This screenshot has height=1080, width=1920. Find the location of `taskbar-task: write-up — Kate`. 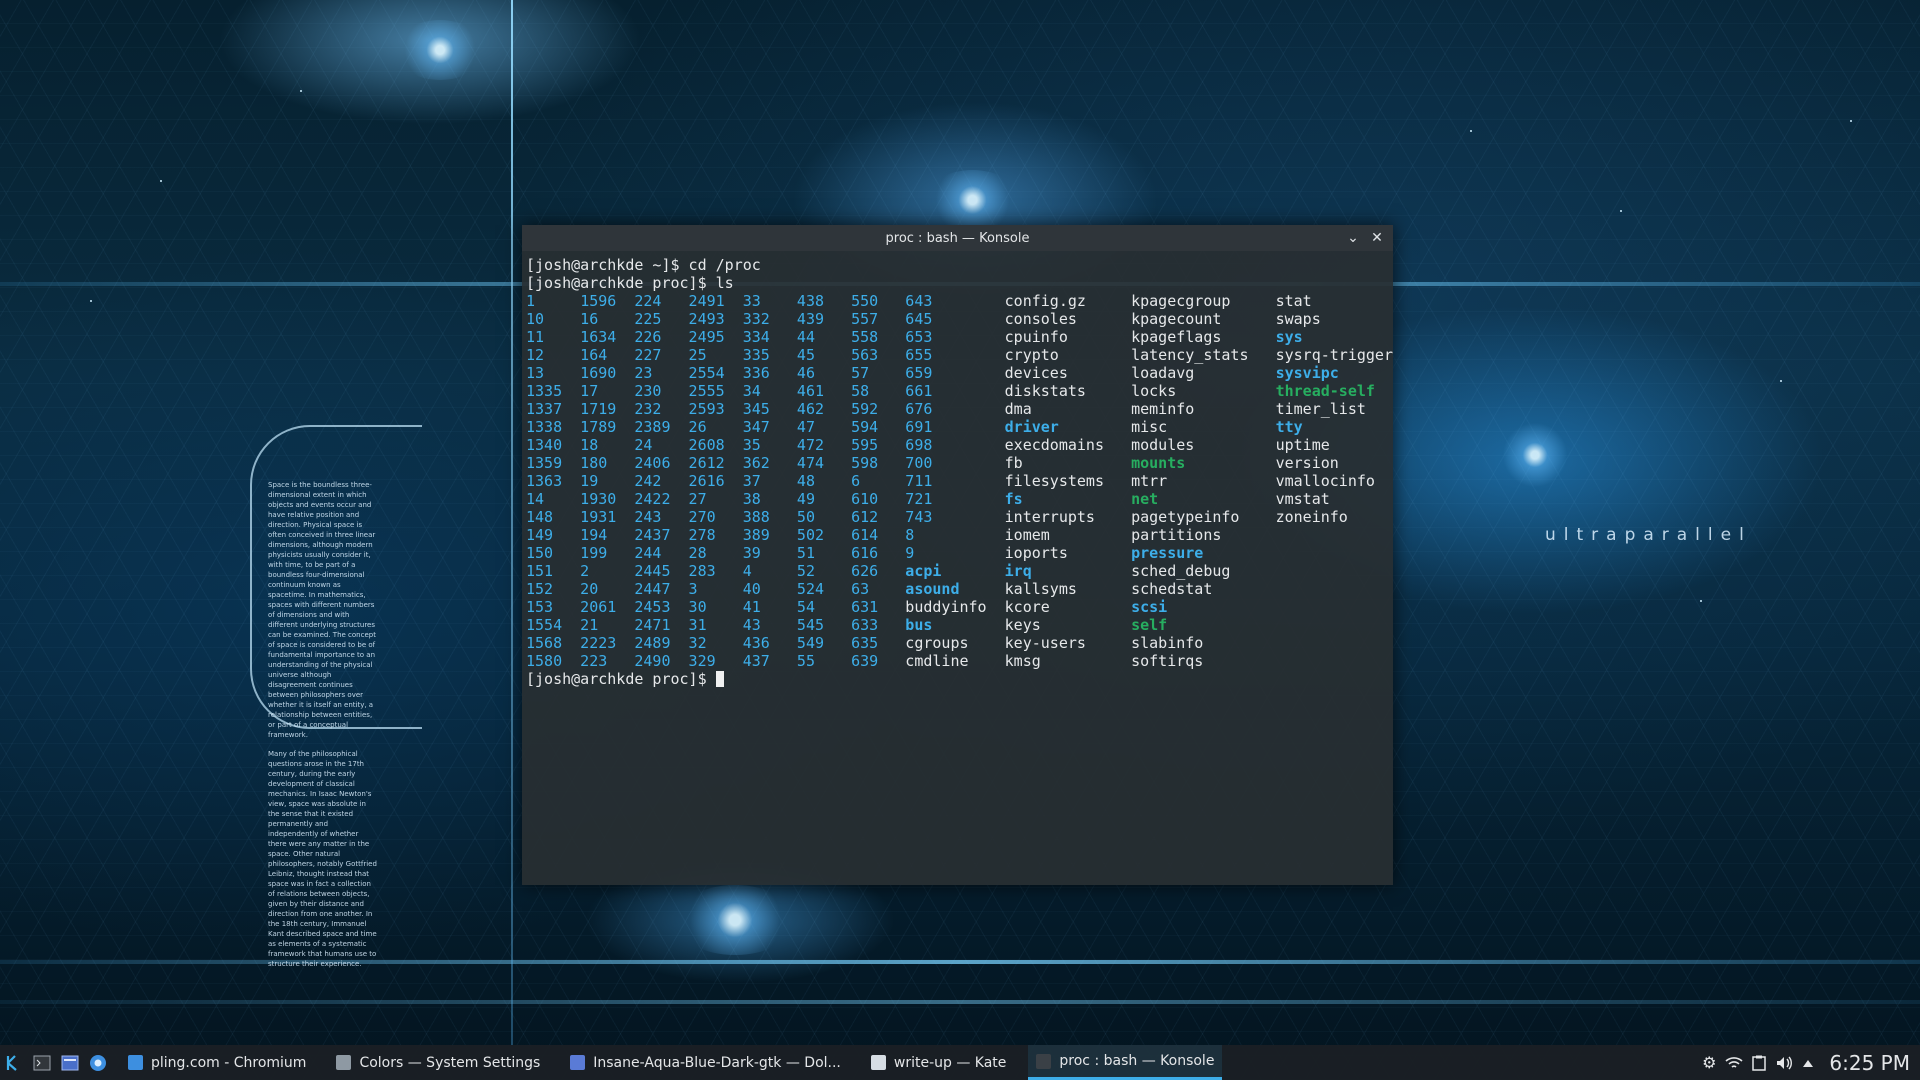

taskbar-task: write-up — Kate is located at coordinates (939, 1062).